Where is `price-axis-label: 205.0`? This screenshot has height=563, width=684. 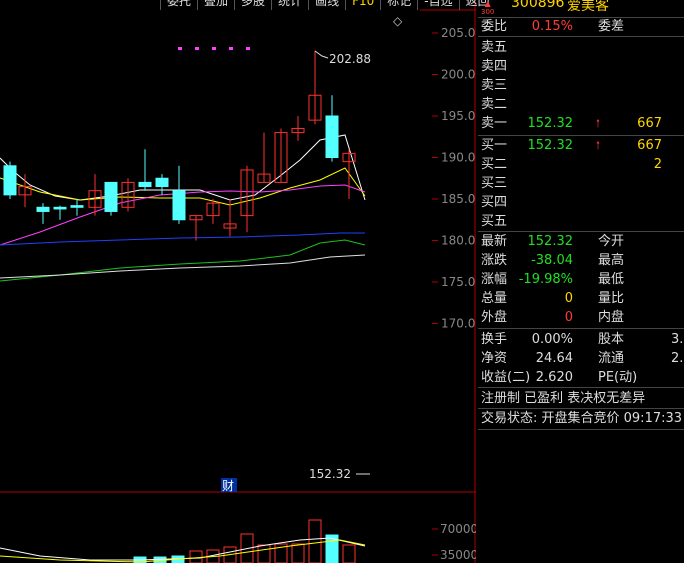
price-axis-label: 205.0 is located at coordinates (458, 33).